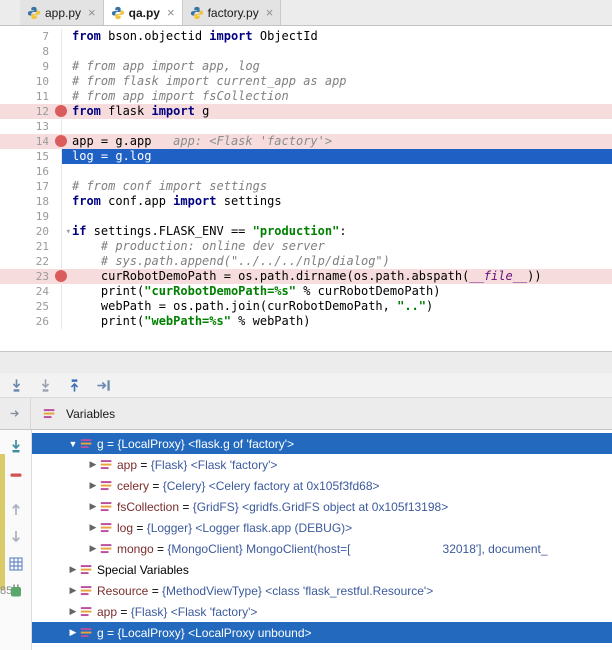 The width and height of the screenshot is (612, 650). What do you see at coordinates (31, 81) in the screenshot?
I see `editor-gutter: 10` at bounding box center [31, 81].